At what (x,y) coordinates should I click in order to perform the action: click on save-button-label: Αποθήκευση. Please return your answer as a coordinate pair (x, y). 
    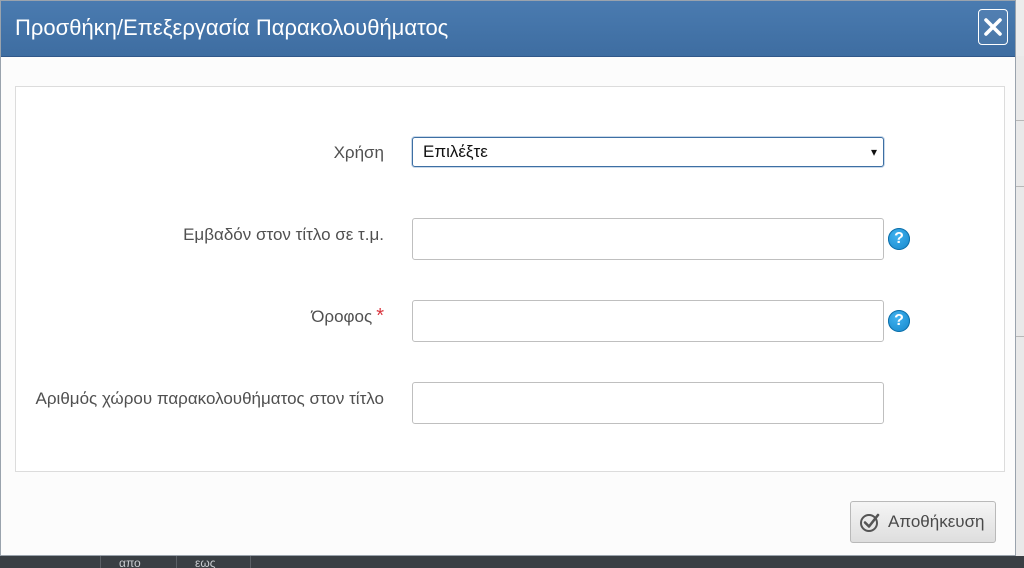
    Looking at the image, I should click on (936, 521).